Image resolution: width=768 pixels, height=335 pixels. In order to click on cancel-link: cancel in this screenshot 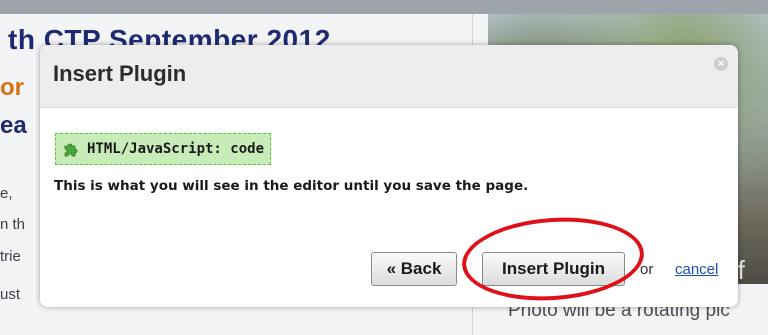, I will do `click(696, 269)`.